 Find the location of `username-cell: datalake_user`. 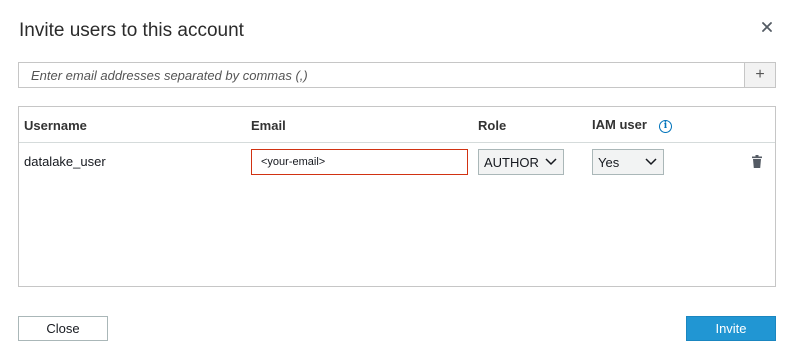

username-cell: datalake_user is located at coordinates (65, 161).